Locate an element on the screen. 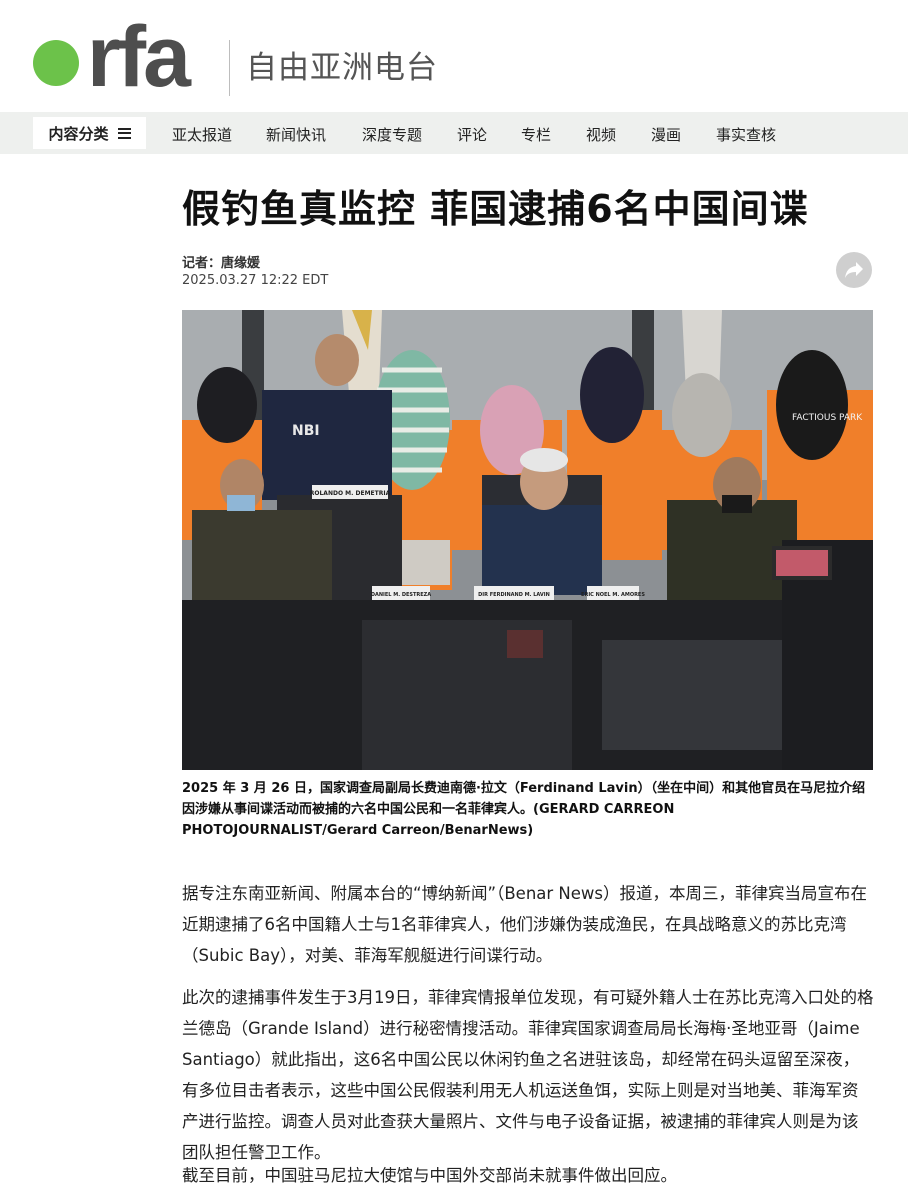 The height and width of the screenshot is (1200, 908). nav-item-commentary: 评论 is located at coordinates (472, 134).